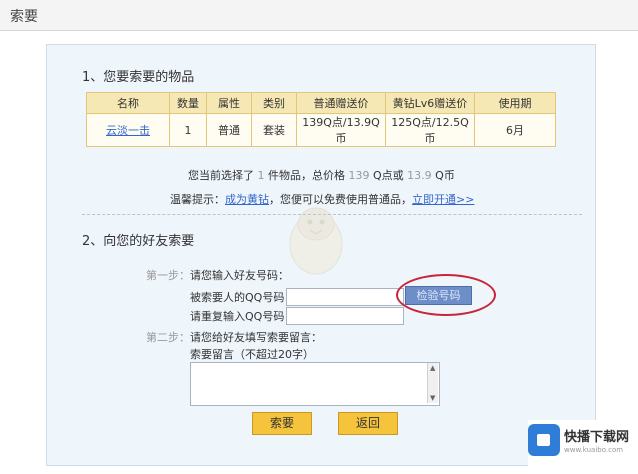 The height and width of the screenshot is (474, 638). Describe the element at coordinates (239, 275) in the screenshot. I see `step1-text: 请您输入好友号码：` at that location.